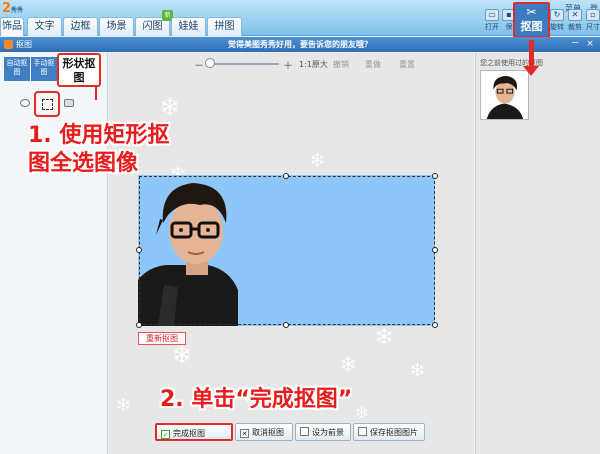  Describe the element at coordinates (224, 26) in the screenshot. I see `tab-puzzle: 拼图` at that location.